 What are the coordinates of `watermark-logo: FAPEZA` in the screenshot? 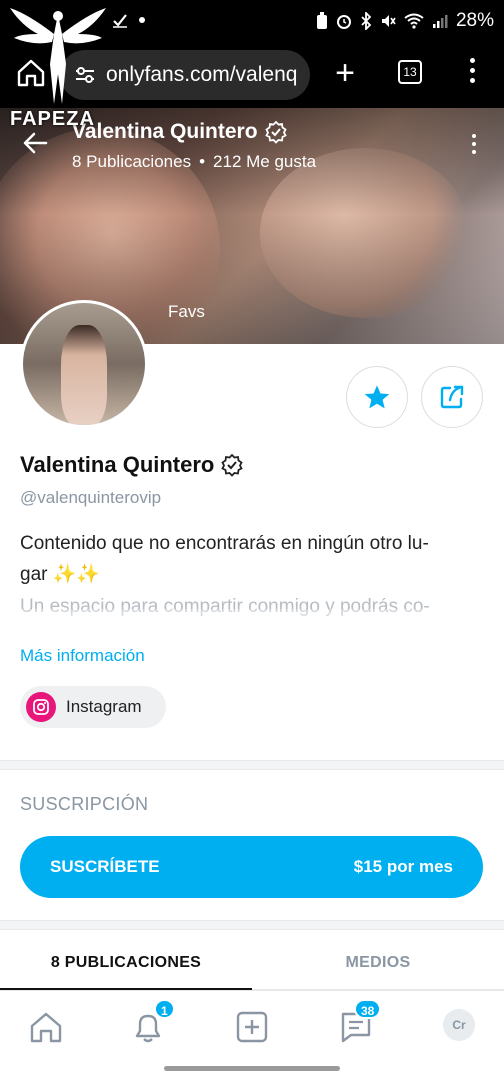 It's located at (58, 71).